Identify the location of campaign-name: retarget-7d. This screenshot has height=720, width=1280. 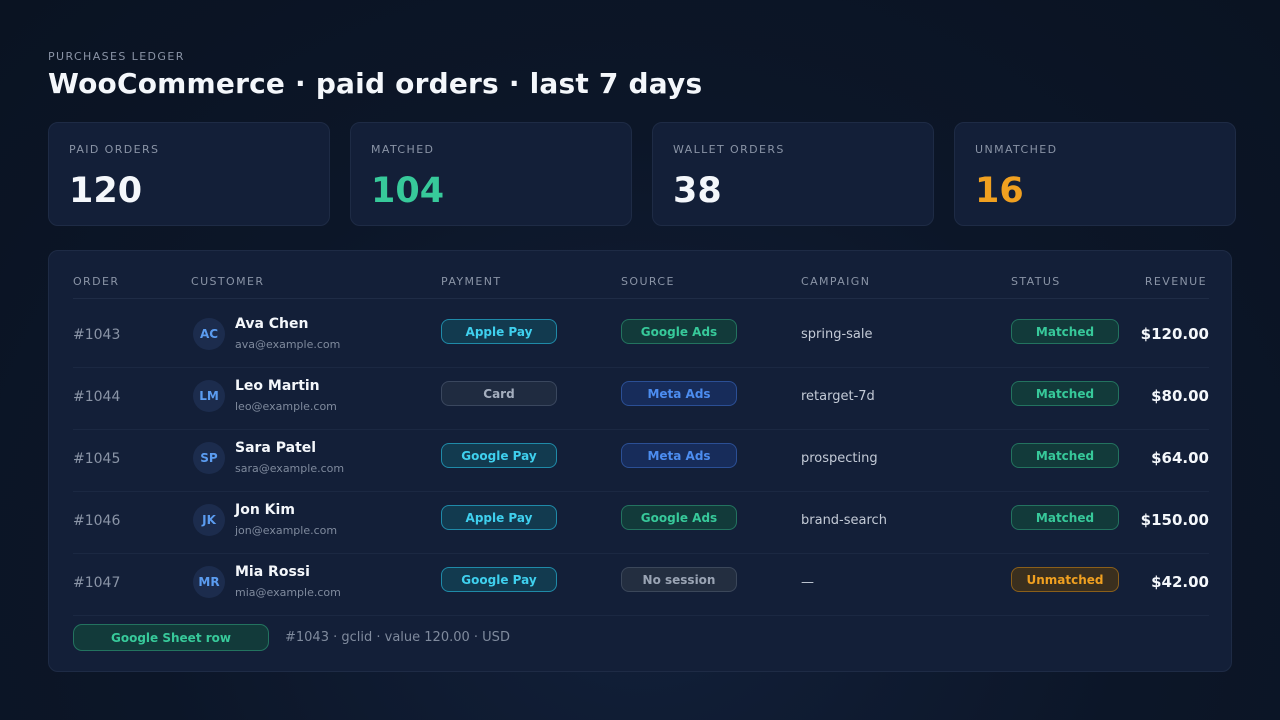
(838, 396).